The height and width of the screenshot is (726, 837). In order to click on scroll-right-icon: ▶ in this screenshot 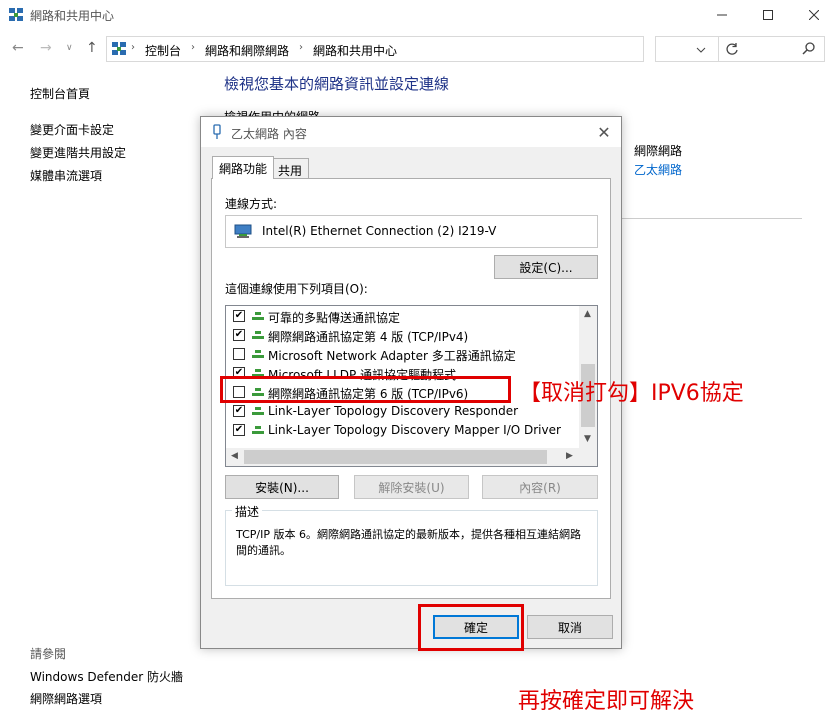, I will do `click(569, 456)`.